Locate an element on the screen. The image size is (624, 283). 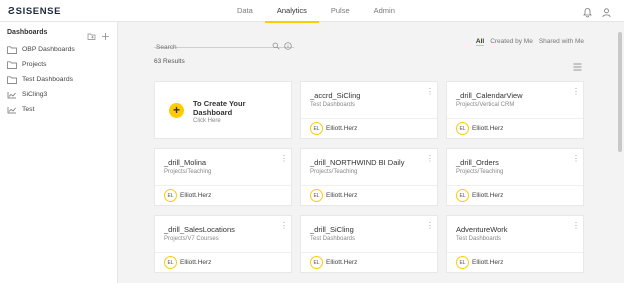
top-navbar: Ƨ SISENSE Data Analytics Pulse Admin is located at coordinates (312, 11).